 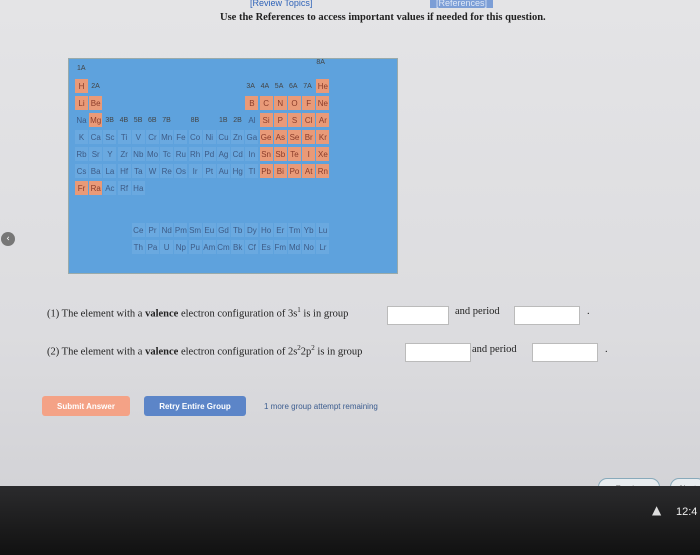 I want to click on element-rf: Rf, so click(x=124, y=188).